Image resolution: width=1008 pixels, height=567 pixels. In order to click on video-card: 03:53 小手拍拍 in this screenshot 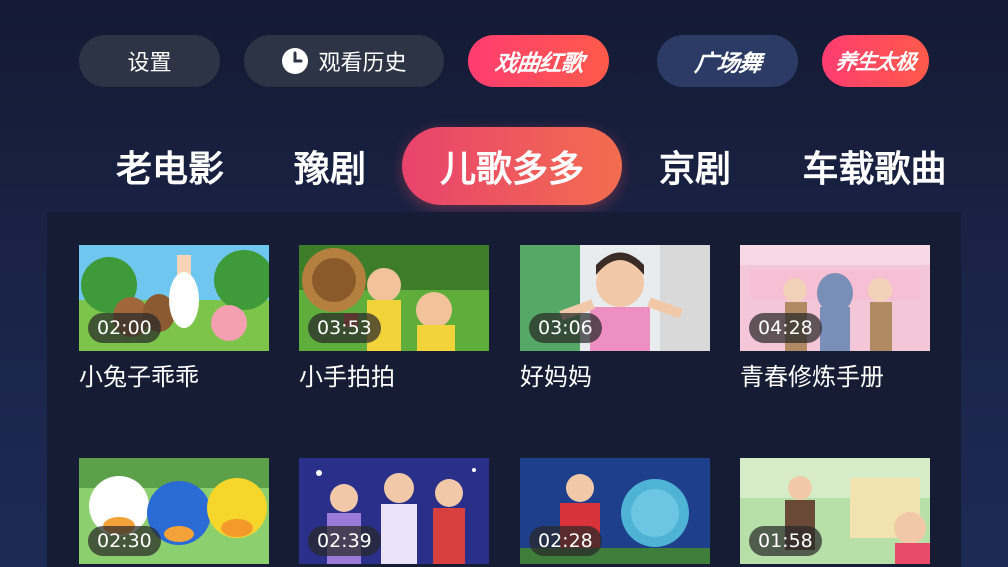, I will do `click(394, 319)`.